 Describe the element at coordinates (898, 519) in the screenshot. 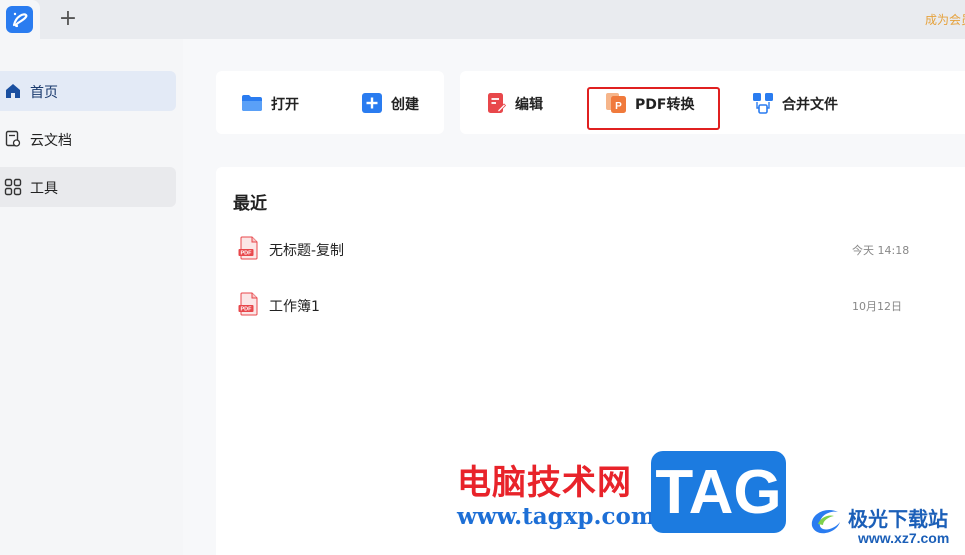

I see `watermark-site-name: 极光下载站` at that location.